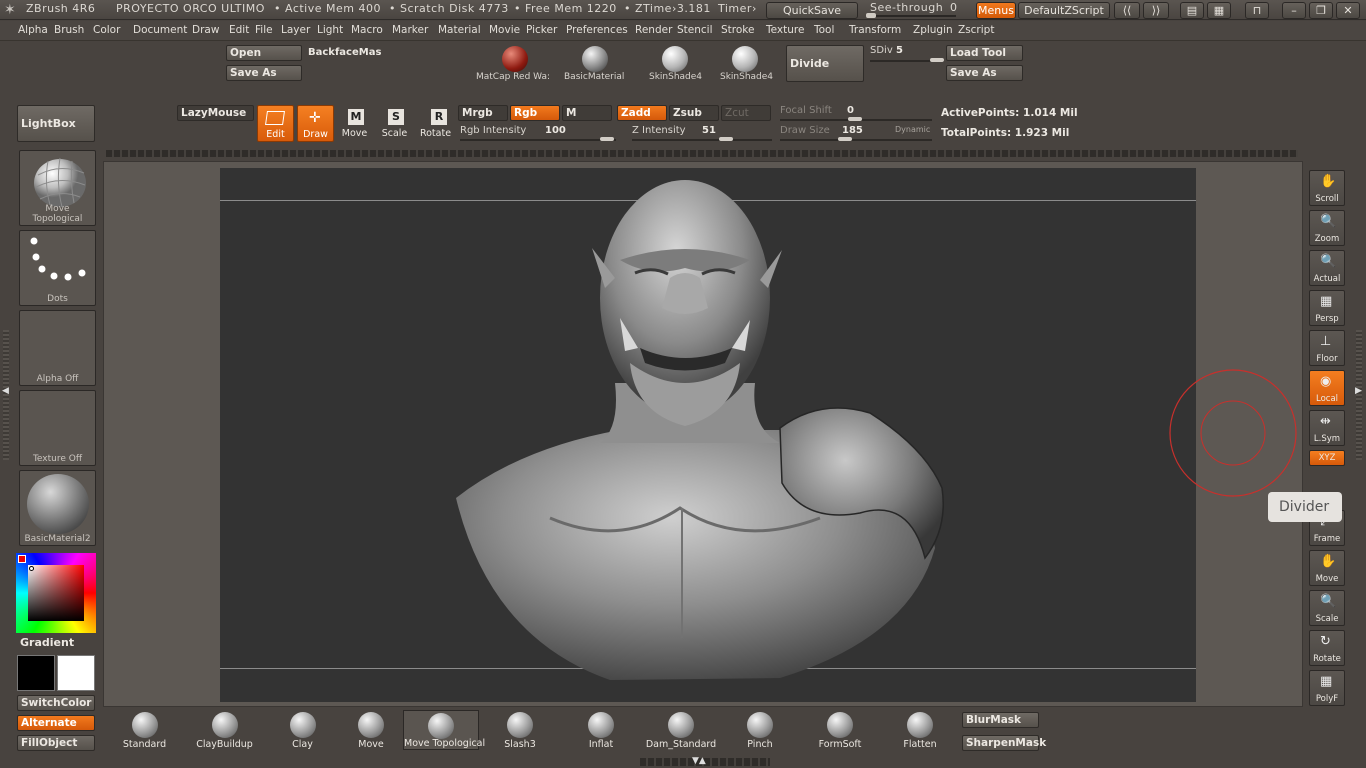 Image resolution: width=1366 pixels, height=768 pixels. Describe the element at coordinates (264, 53) in the screenshot. I see `open-button: Open` at that location.